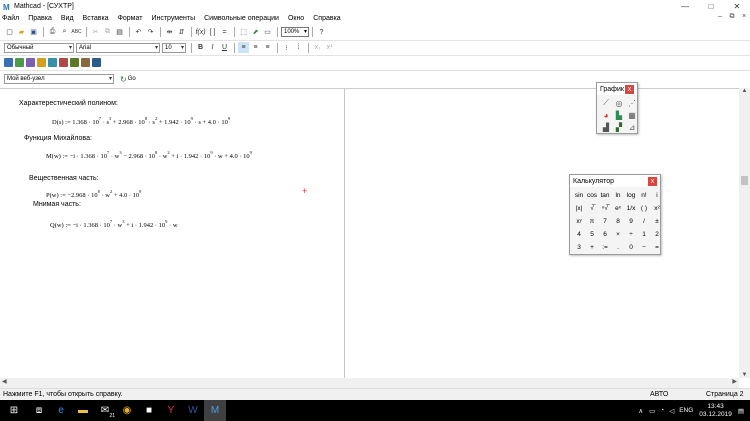 This screenshot has height=421, width=750. I want to click on calc-key-pi: π, so click(592, 221).